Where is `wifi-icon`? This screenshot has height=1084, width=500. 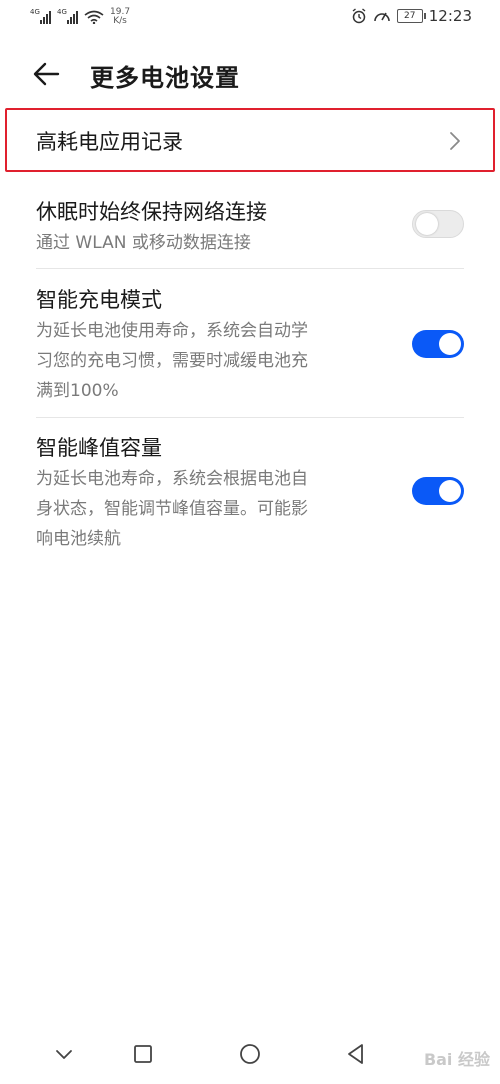 wifi-icon is located at coordinates (94, 17).